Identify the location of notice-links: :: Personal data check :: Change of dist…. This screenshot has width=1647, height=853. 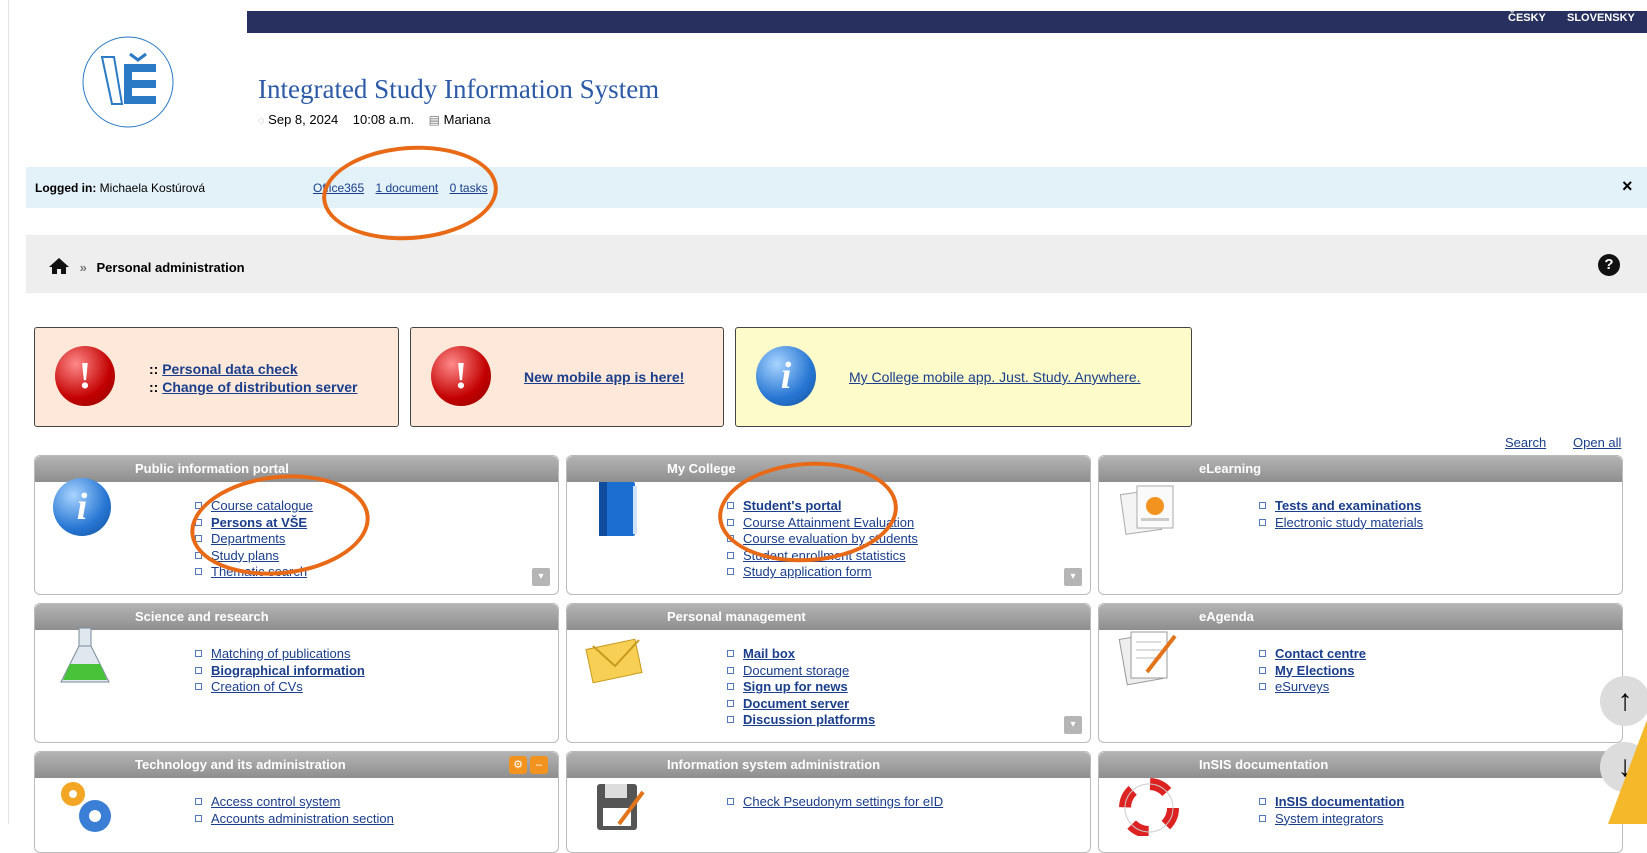
(253, 378).